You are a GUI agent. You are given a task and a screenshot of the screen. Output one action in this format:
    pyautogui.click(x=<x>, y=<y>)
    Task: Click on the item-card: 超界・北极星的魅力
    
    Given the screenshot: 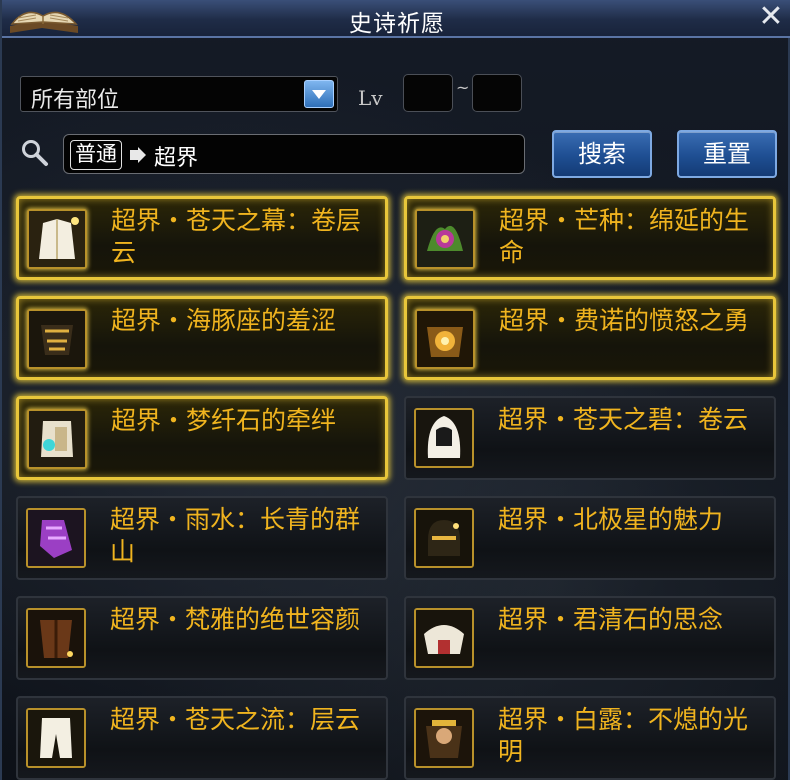 What is the action you would take?
    pyautogui.click(x=590, y=538)
    